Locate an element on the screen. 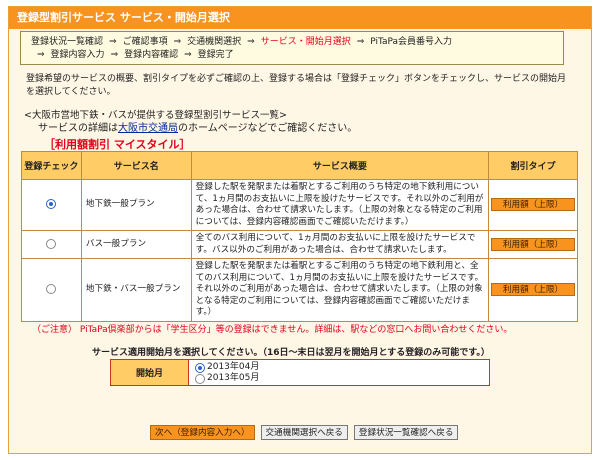 This screenshot has width=600, height=460. service-name: バス一般プラン is located at coordinates (136, 244).